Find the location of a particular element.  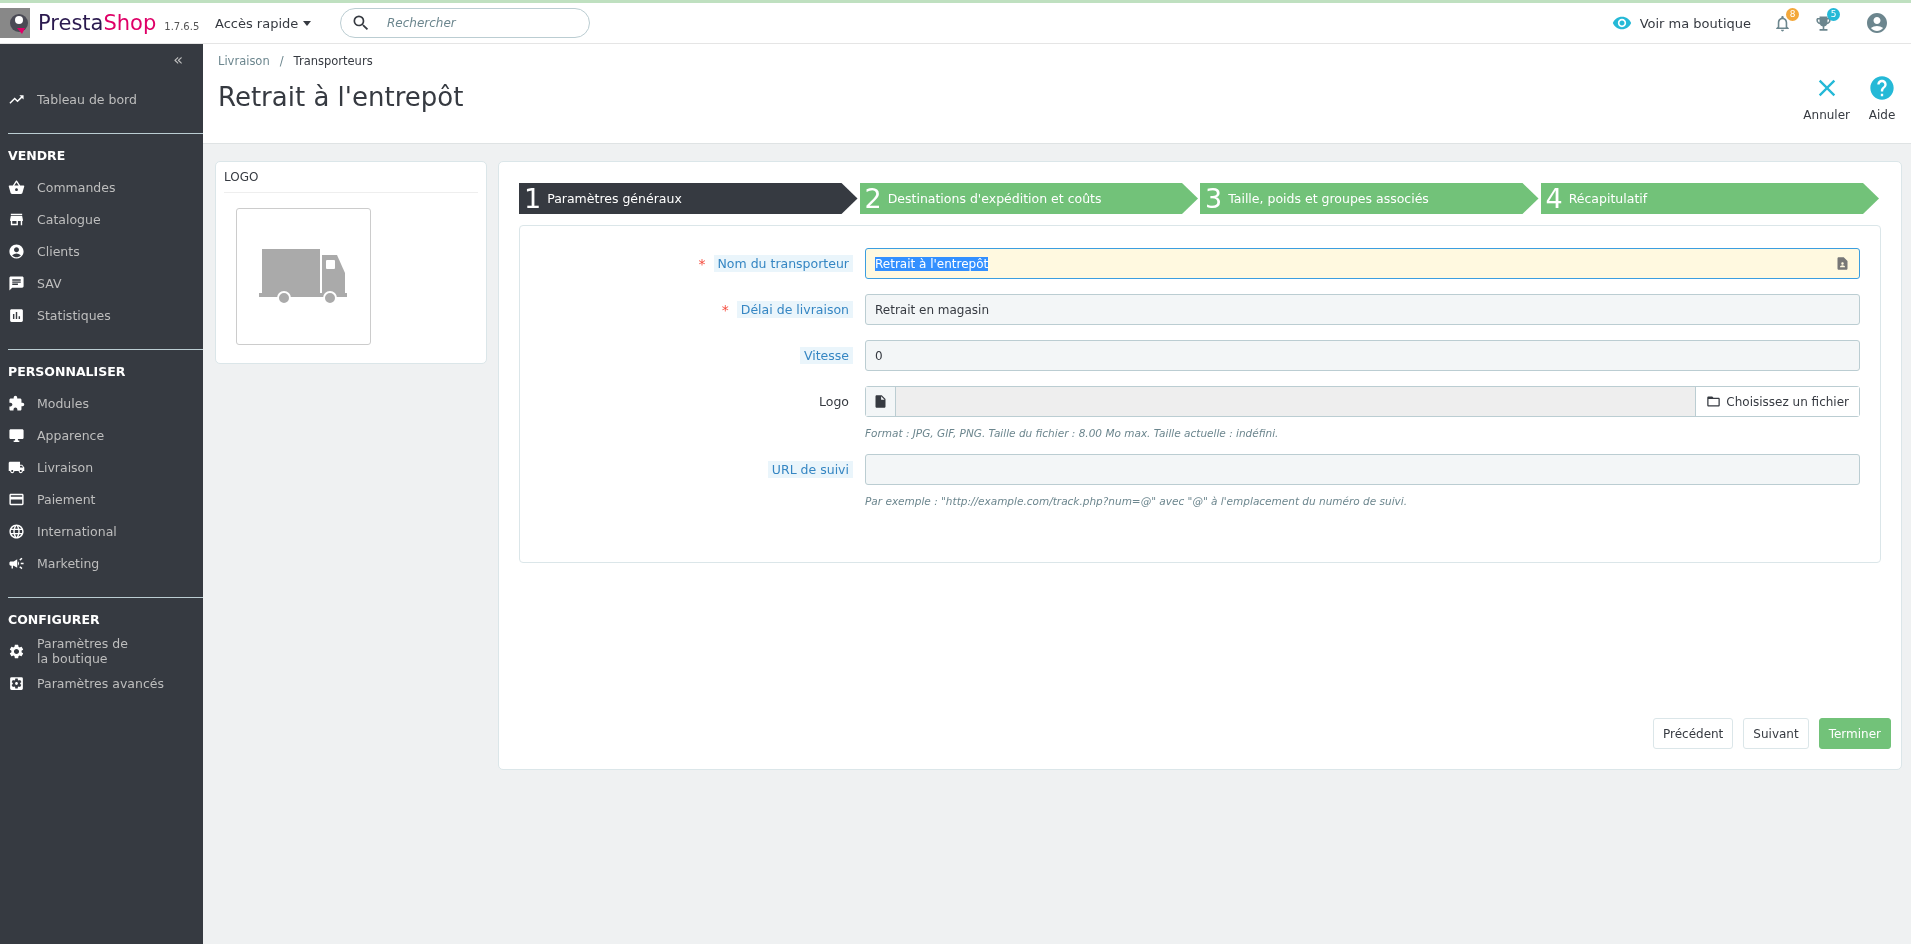

sidebar-item: Livraison is located at coordinates (101, 467).